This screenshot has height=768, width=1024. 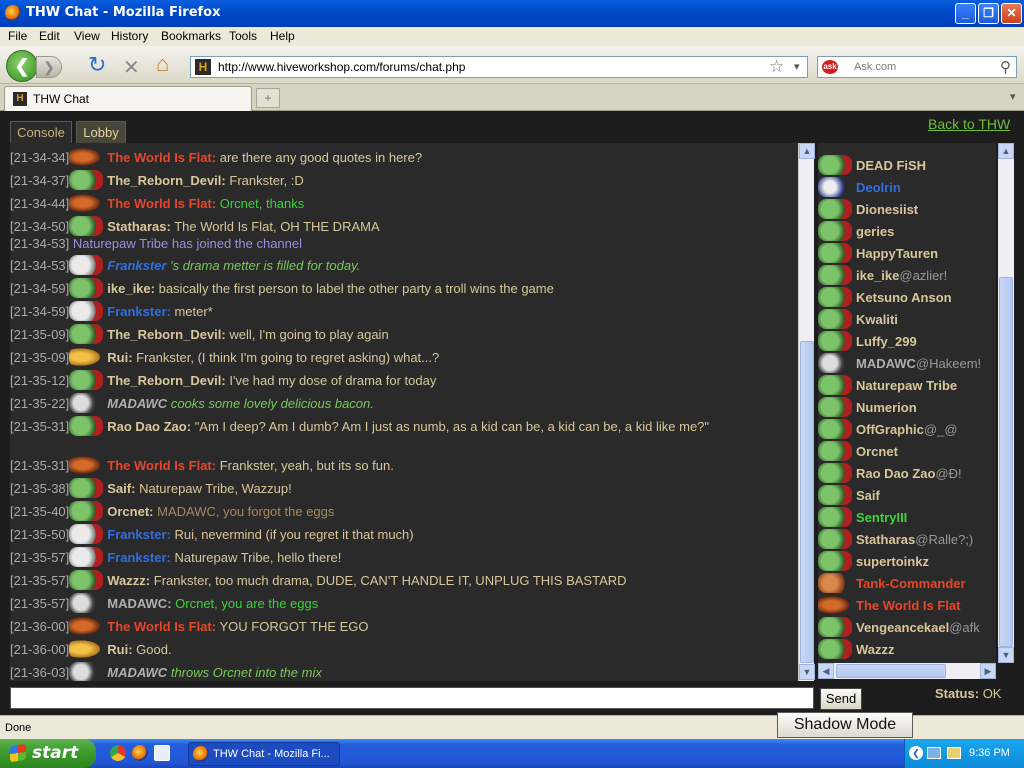 I want to click on reload-icon: ↻, so click(x=97, y=65).